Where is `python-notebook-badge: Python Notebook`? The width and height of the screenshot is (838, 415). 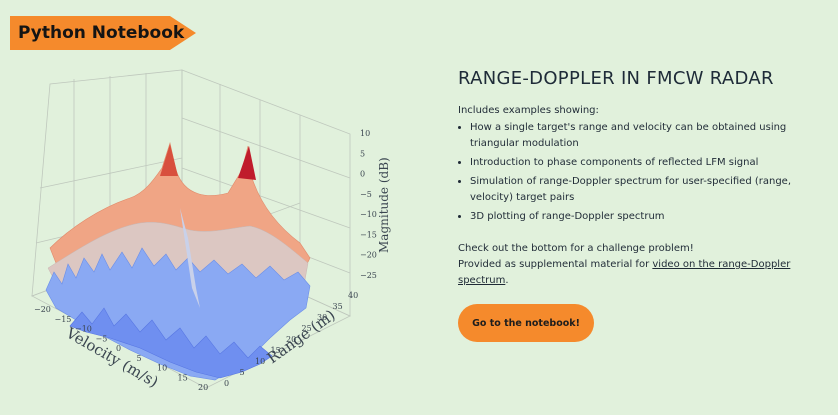
python-notebook-badge: Python Notebook is located at coordinates (103, 33).